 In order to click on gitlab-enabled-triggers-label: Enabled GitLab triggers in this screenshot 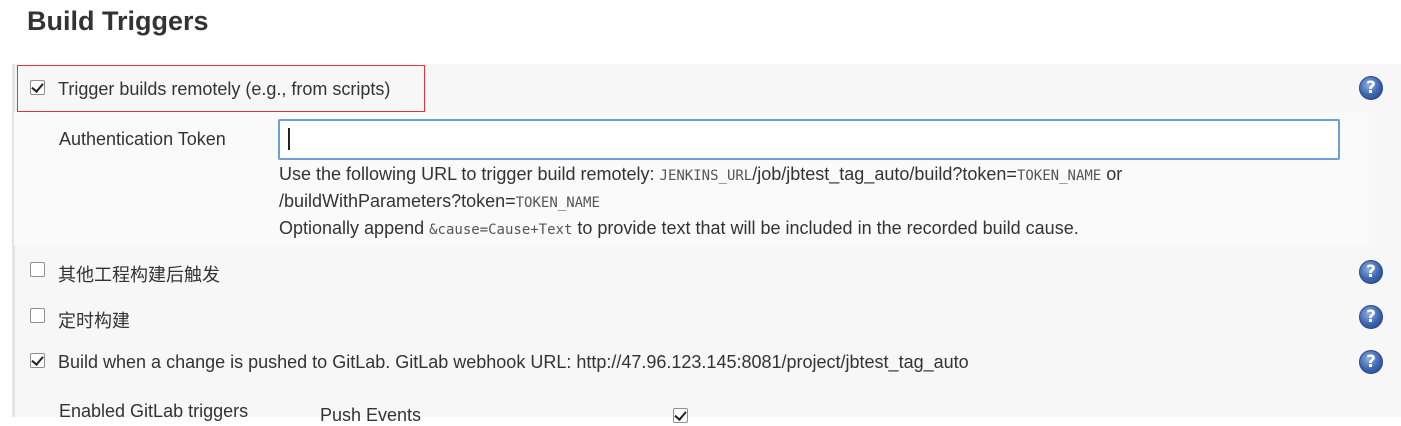, I will do `click(154, 411)`.